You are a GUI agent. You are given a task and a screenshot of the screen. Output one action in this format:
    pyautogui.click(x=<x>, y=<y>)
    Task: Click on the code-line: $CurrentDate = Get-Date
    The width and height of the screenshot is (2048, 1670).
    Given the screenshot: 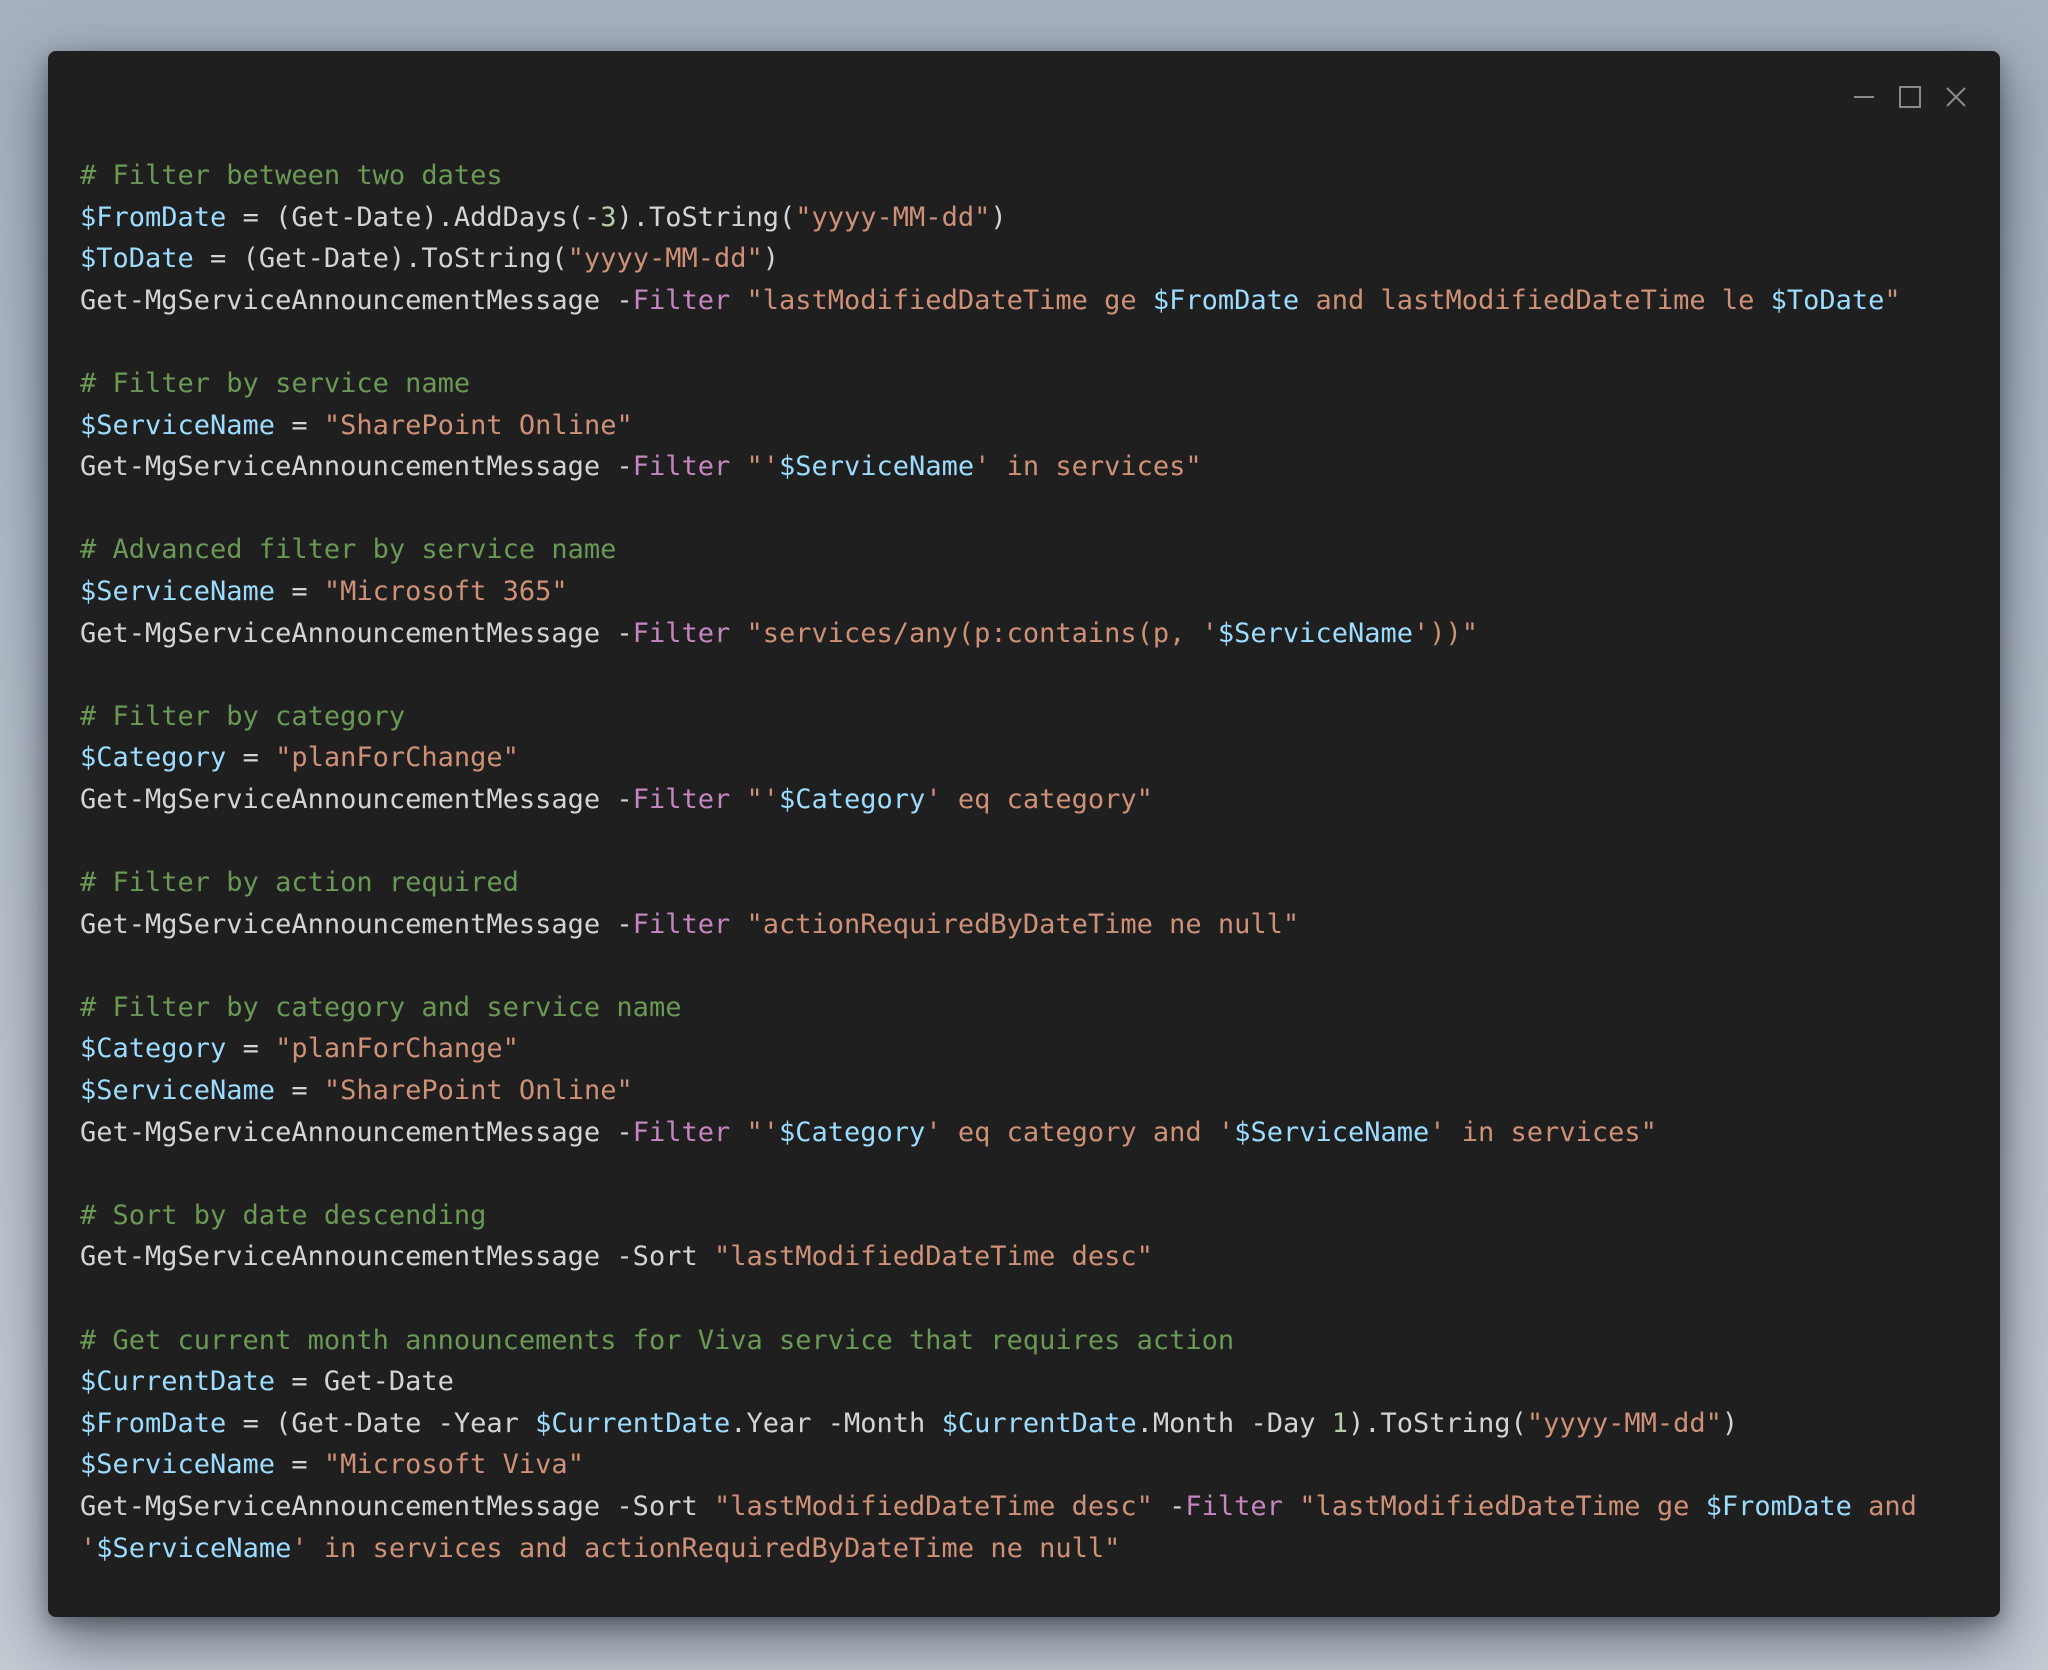 What is the action you would take?
    pyautogui.click(x=998, y=1382)
    